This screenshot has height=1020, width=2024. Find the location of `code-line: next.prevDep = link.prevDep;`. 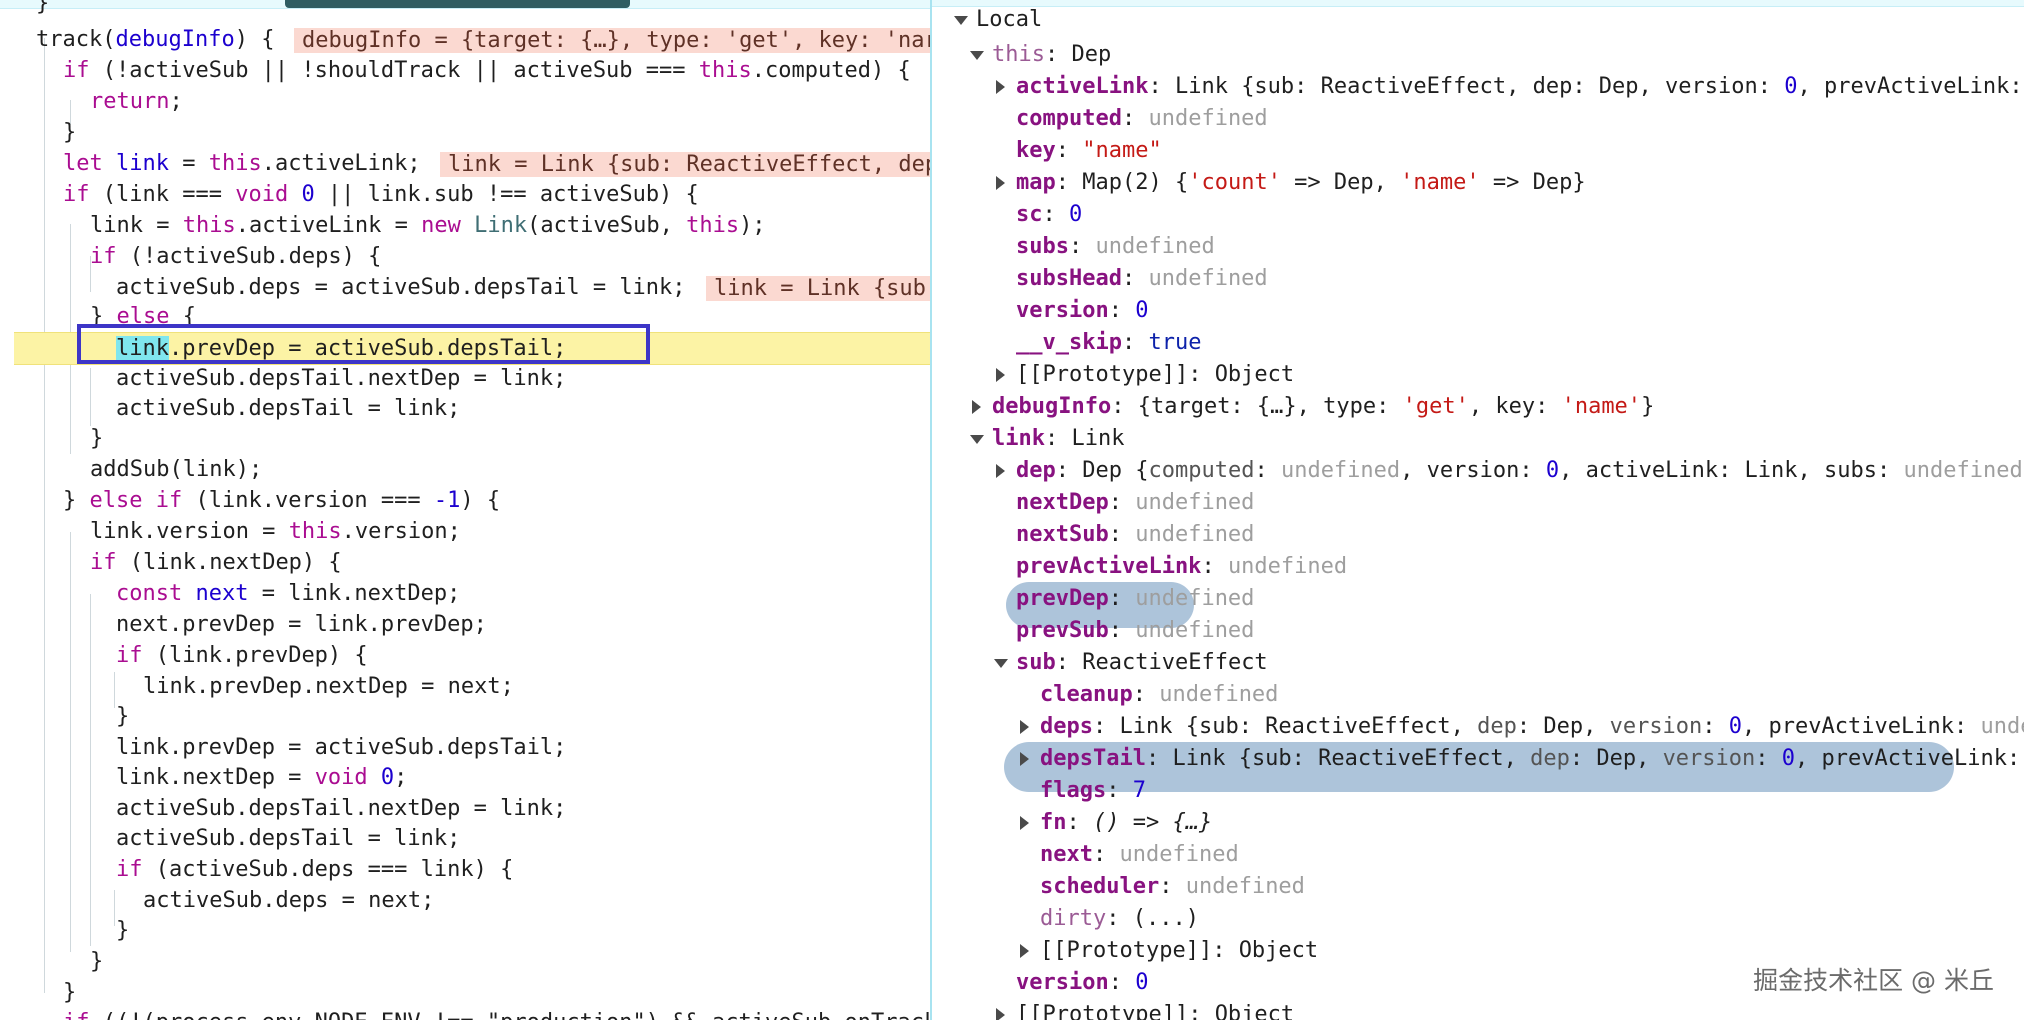

code-line: next.prevDep = link.prevDep; is located at coordinates (465, 624).